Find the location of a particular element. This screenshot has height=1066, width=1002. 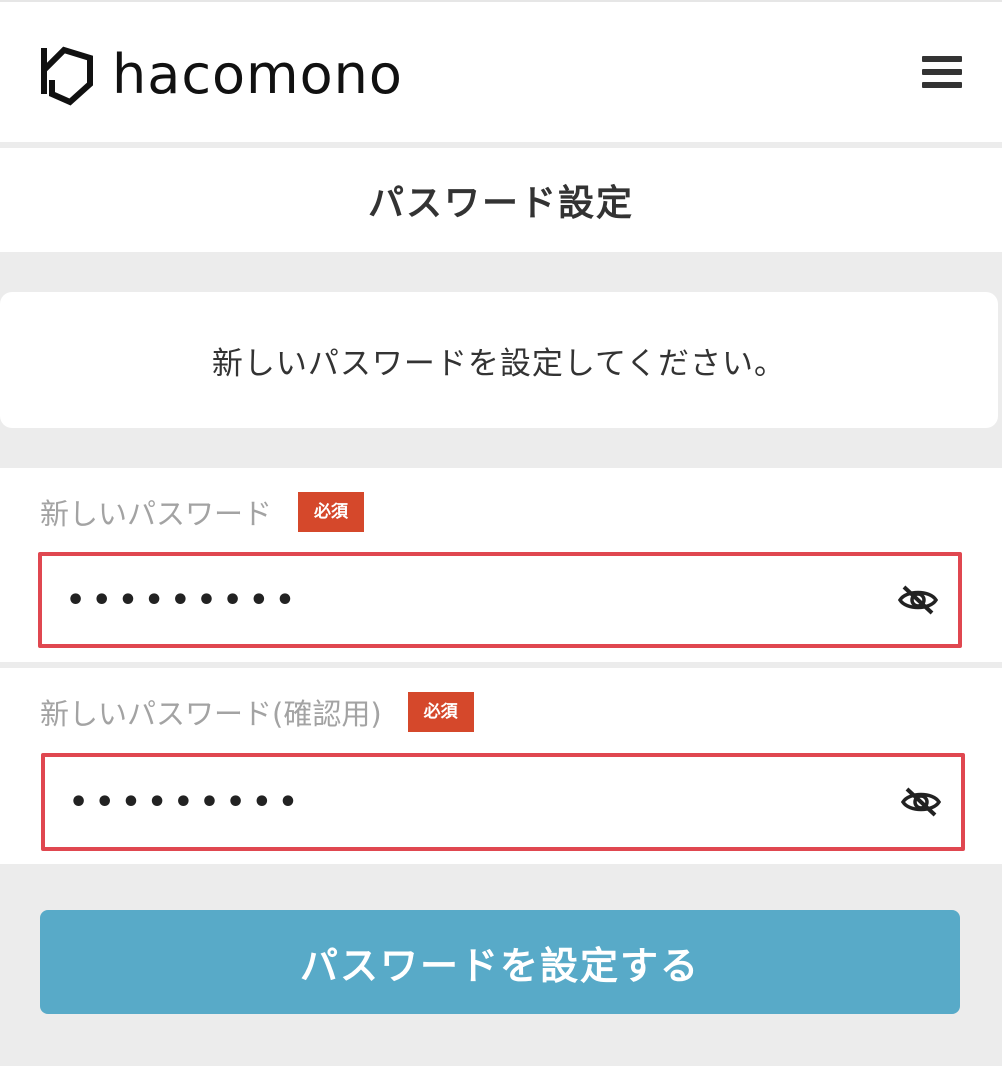

confirm-password-input: ••••••••• is located at coordinates (503, 802).